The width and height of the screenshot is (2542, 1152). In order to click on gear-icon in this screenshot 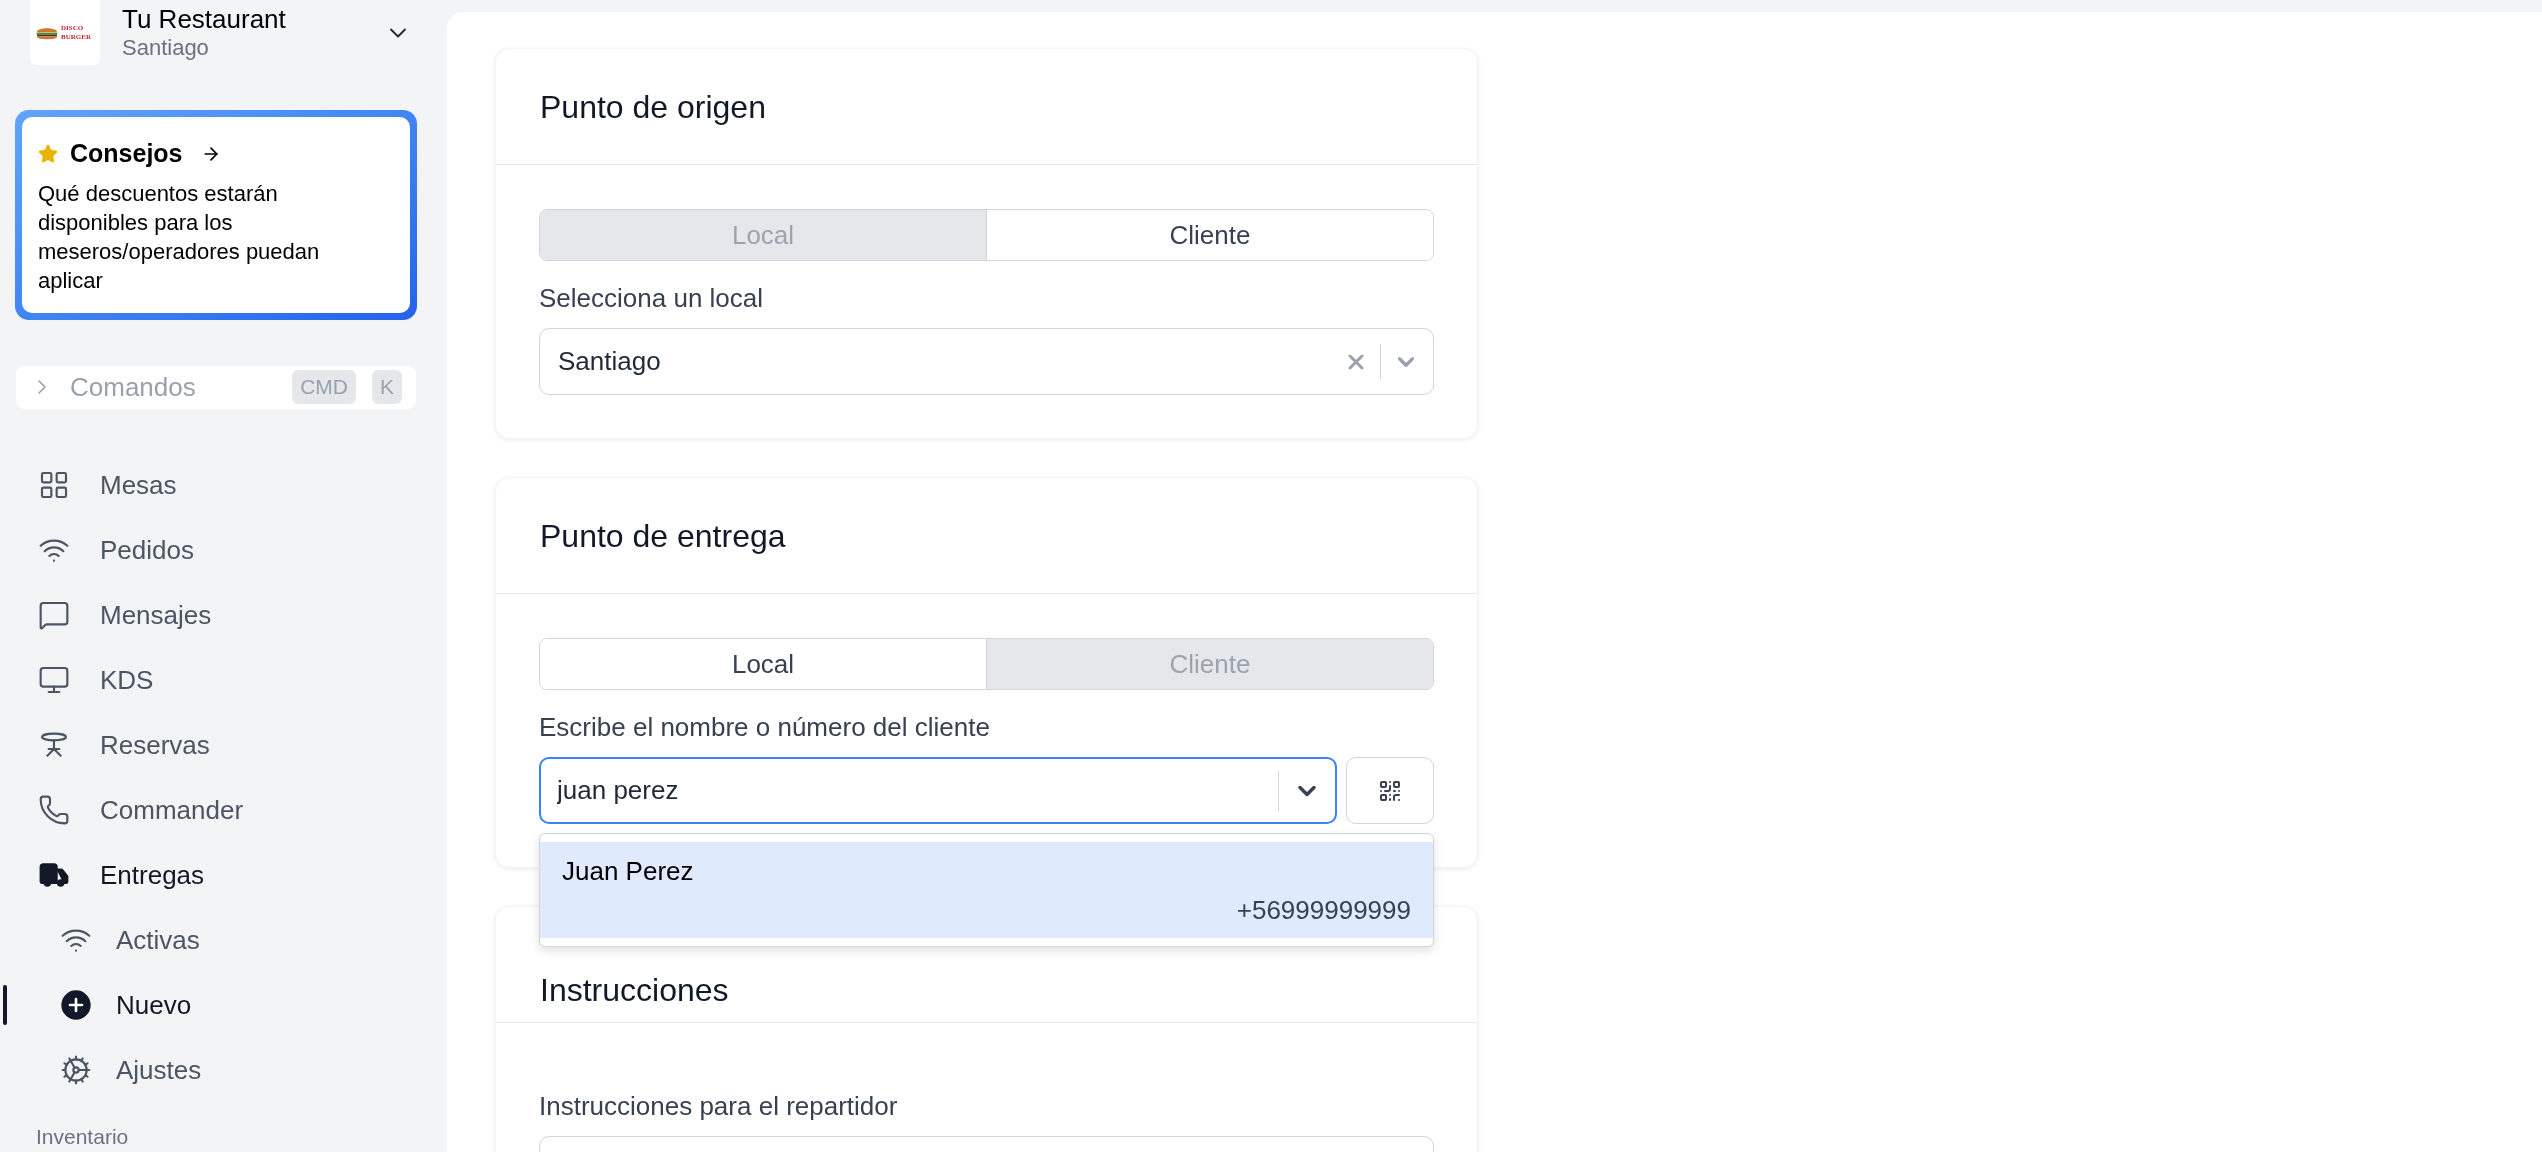, I will do `click(76, 1070)`.